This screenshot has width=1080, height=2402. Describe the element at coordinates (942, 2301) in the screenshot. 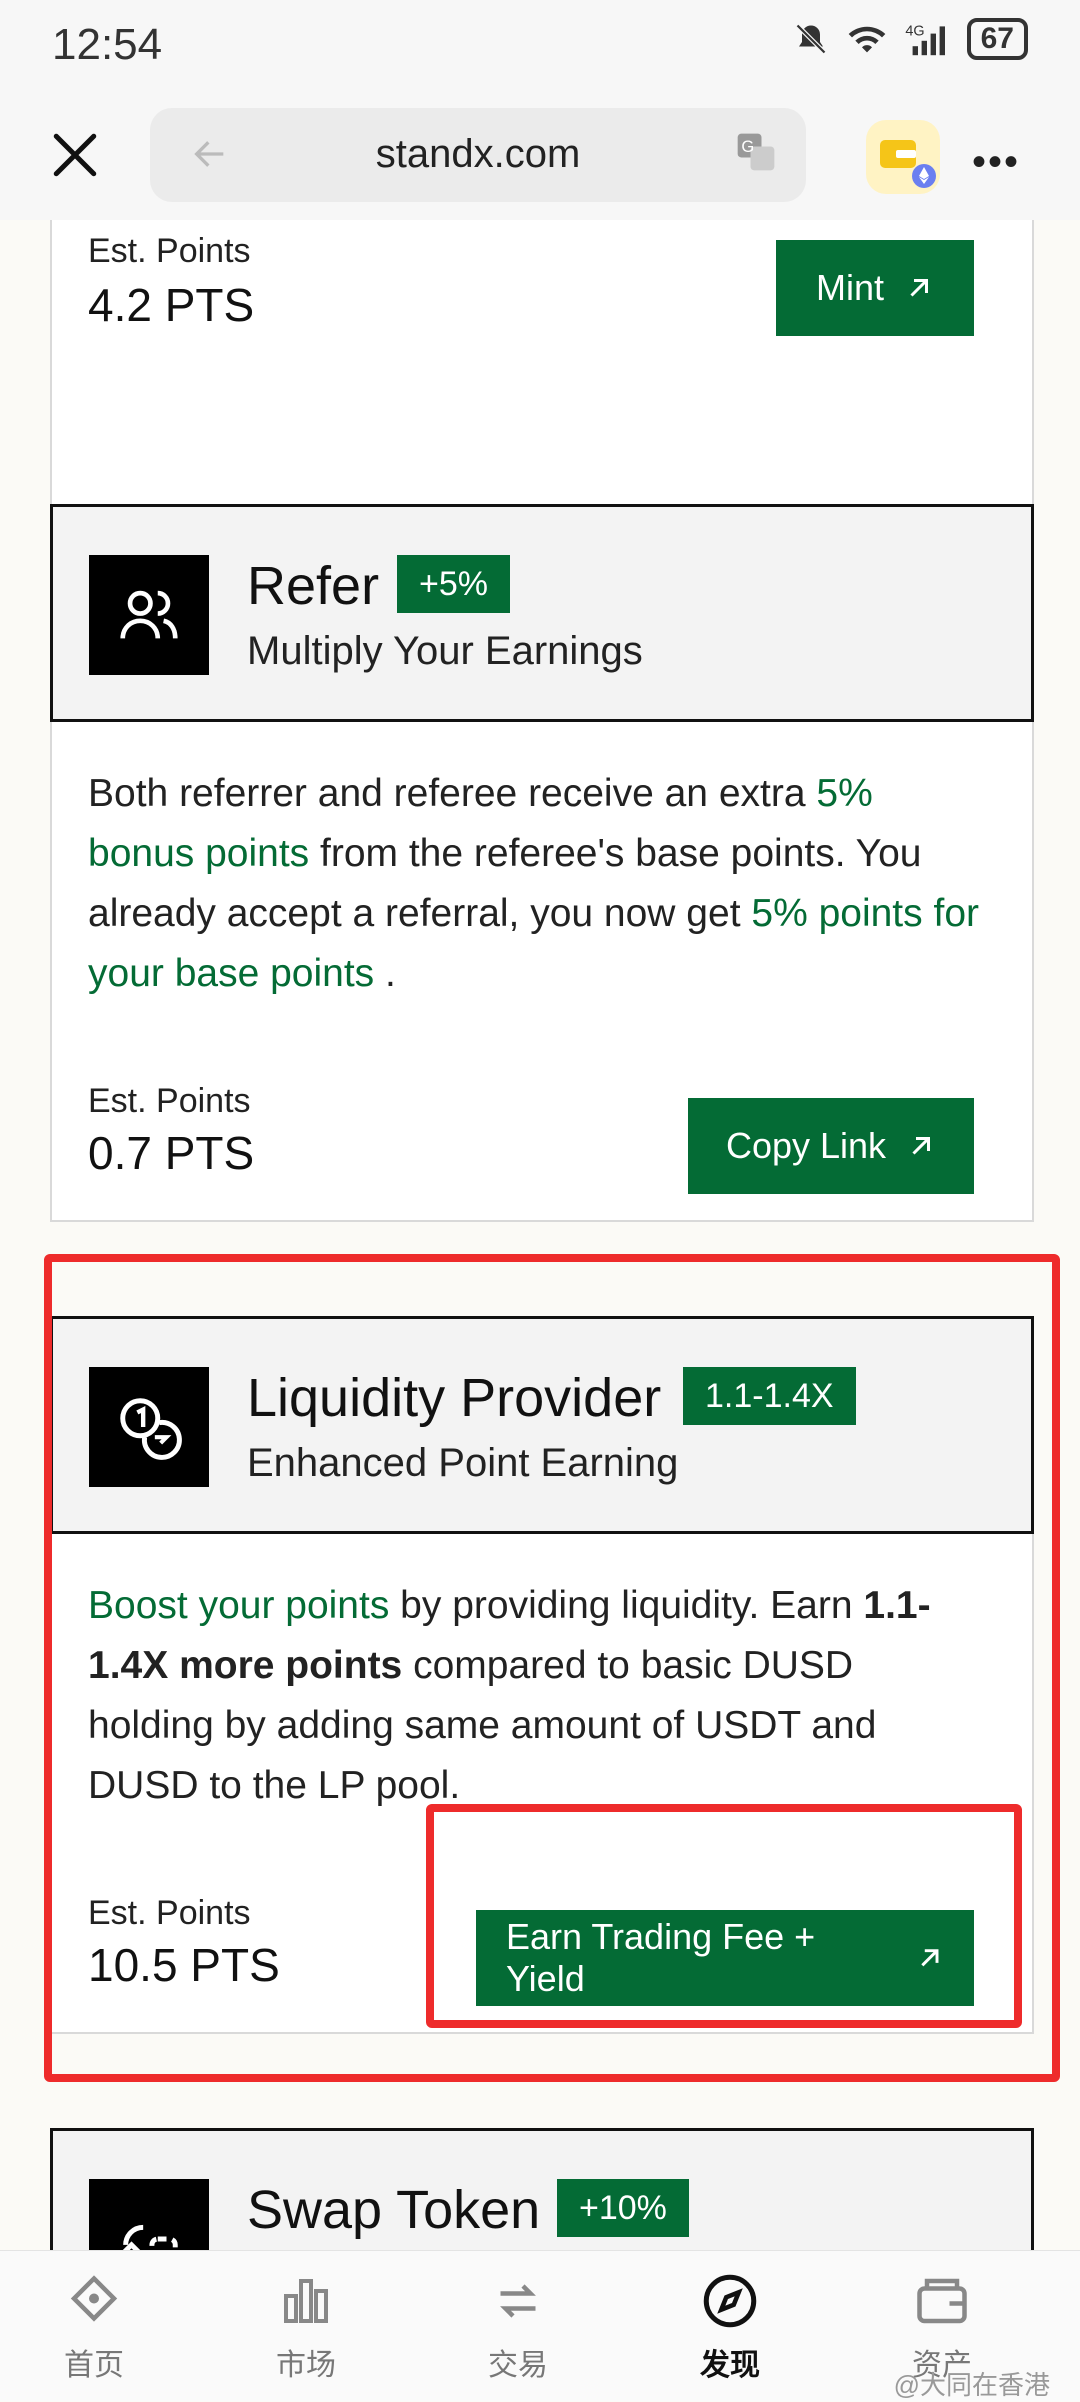

I see `assets-icon` at that location.